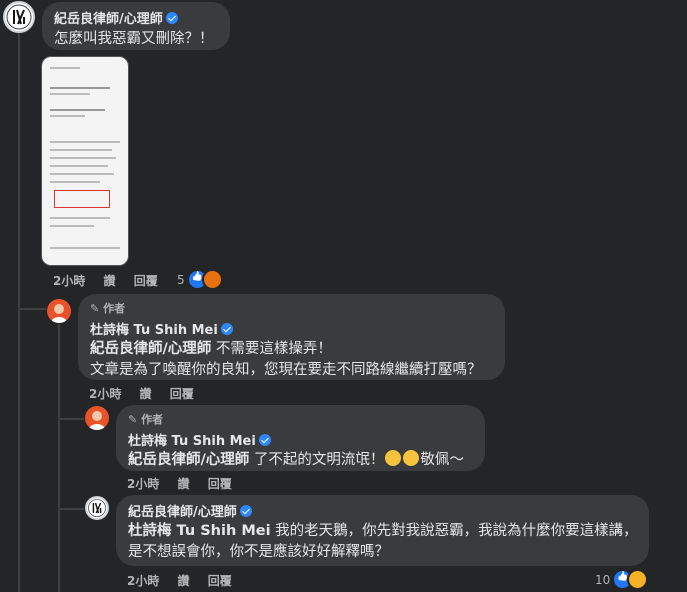 This screenshot has height=592, width=687. What do you see at coordinates (200, 279) in the screenshot?
I see `reaction-summary: 5` at bounding box center [200, 279].